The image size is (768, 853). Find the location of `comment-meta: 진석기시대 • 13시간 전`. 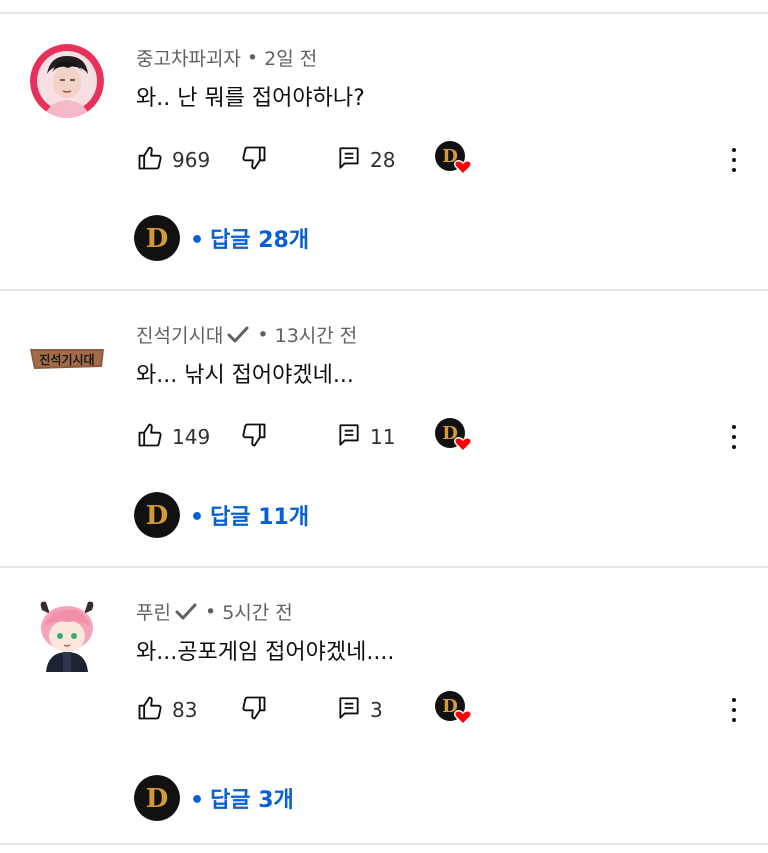

comment-meta: 진석기시대 • 13시간 전 is located at coordinates (246, 334).